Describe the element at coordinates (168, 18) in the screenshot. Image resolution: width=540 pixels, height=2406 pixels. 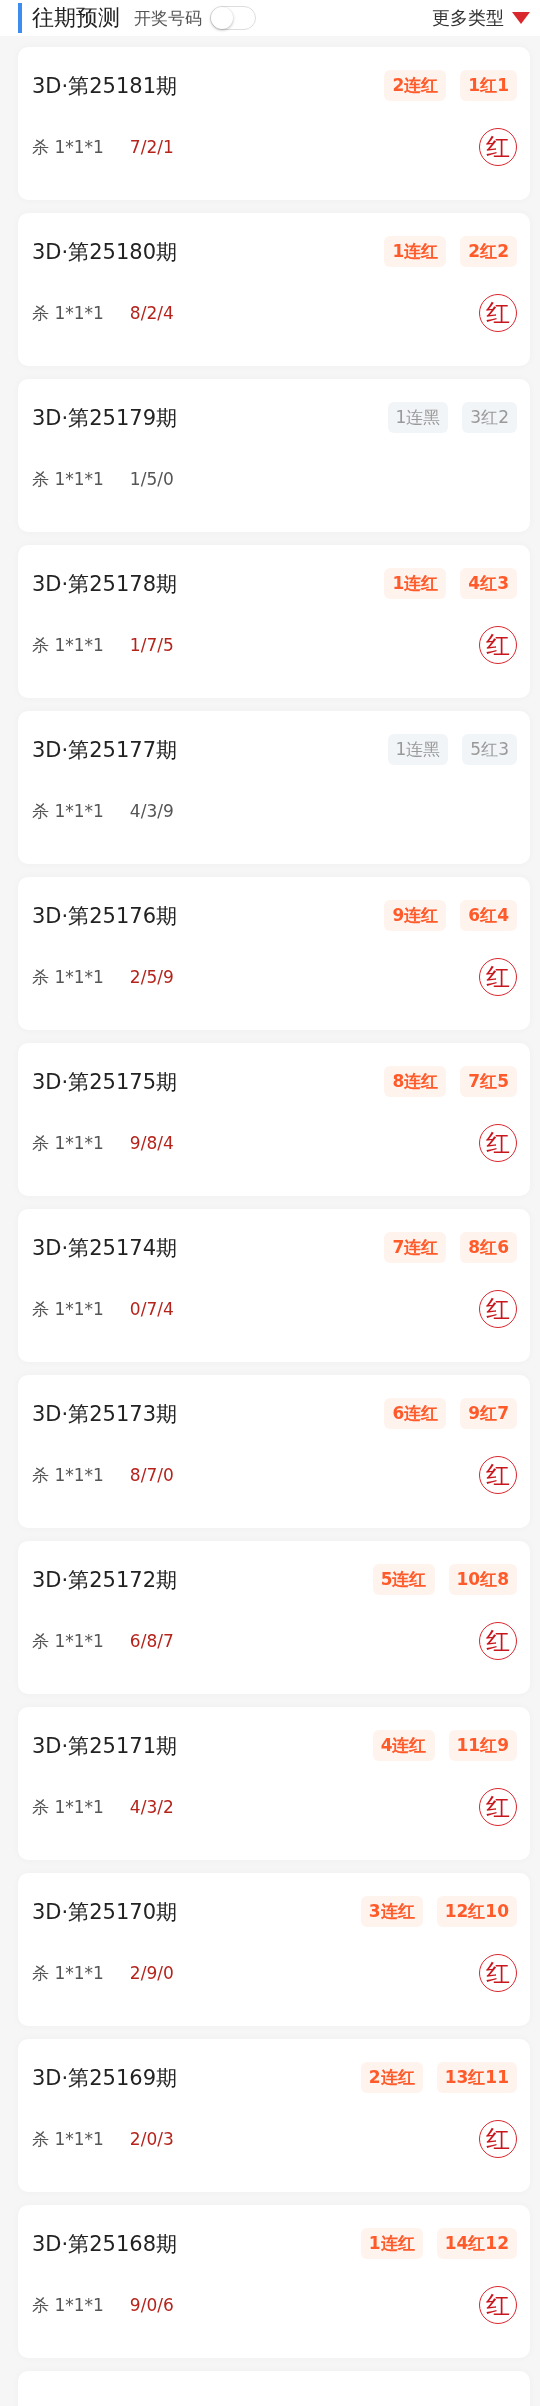
I see `toggle-label: 开奖号码` at that location.